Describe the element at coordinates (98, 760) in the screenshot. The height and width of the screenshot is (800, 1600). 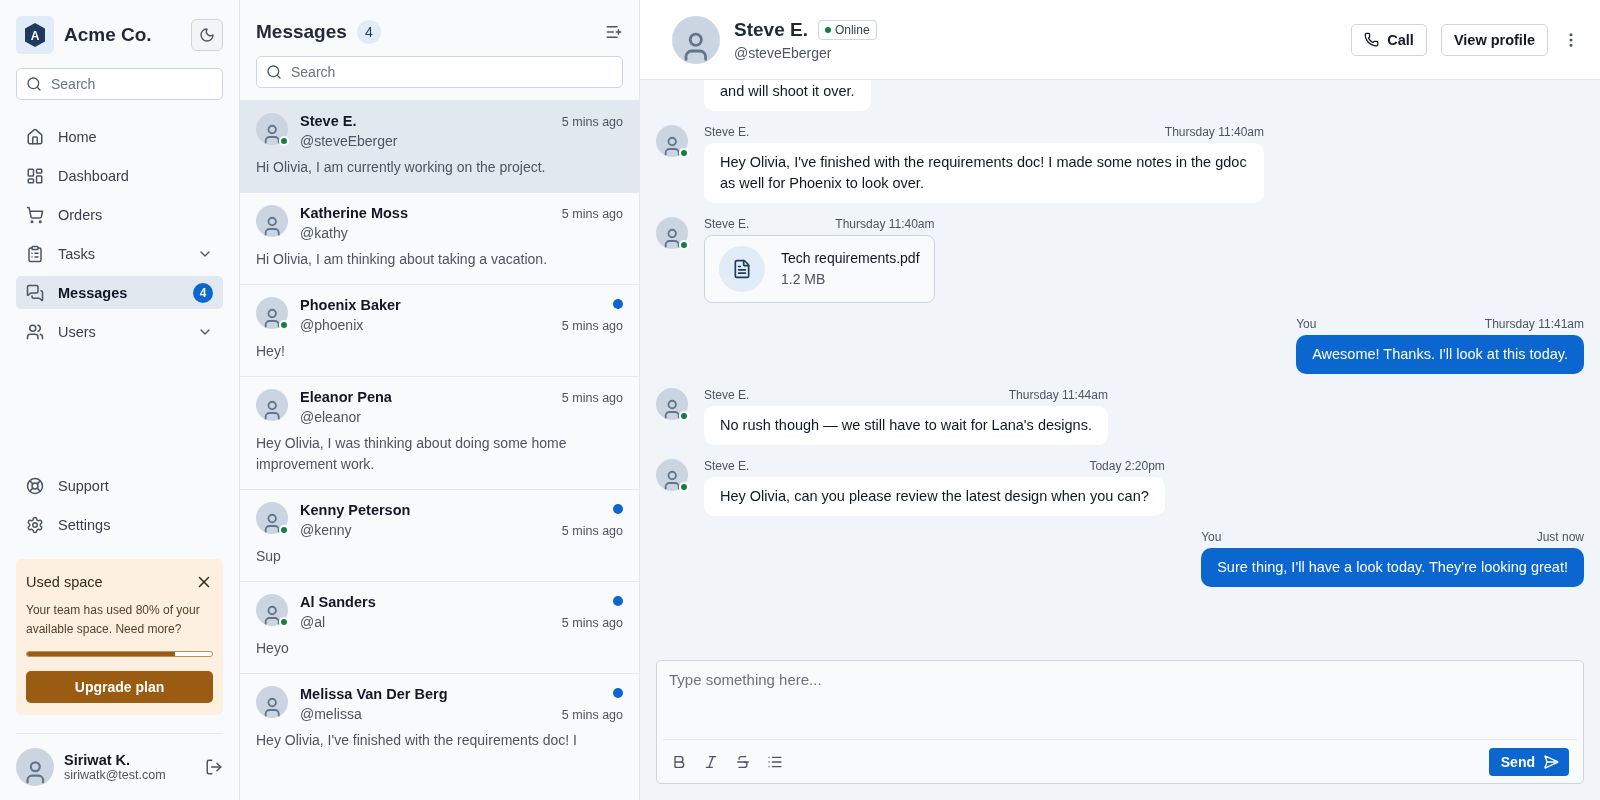
I see `user-name: Siriwat K.` at that location.